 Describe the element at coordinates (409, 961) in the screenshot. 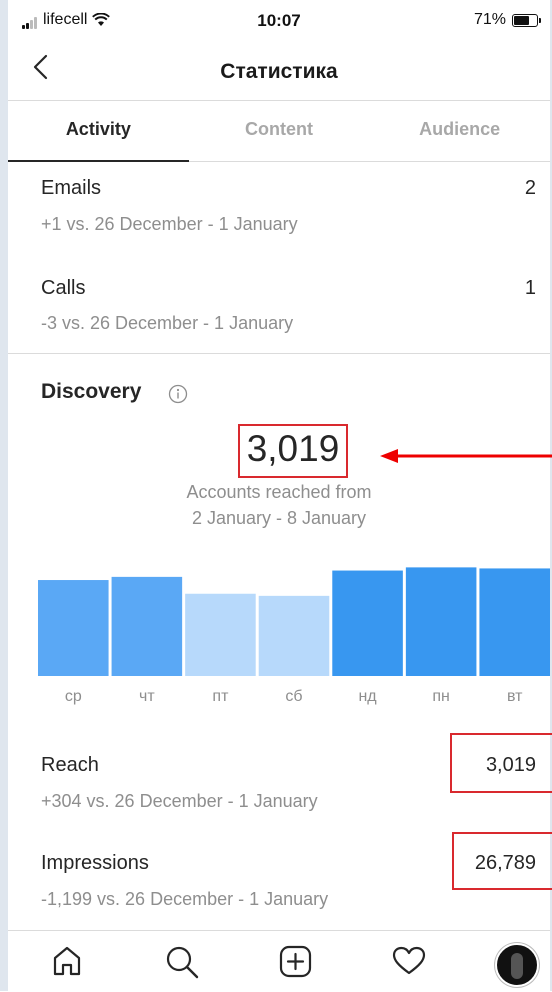

I see `heart-icon` at that location.